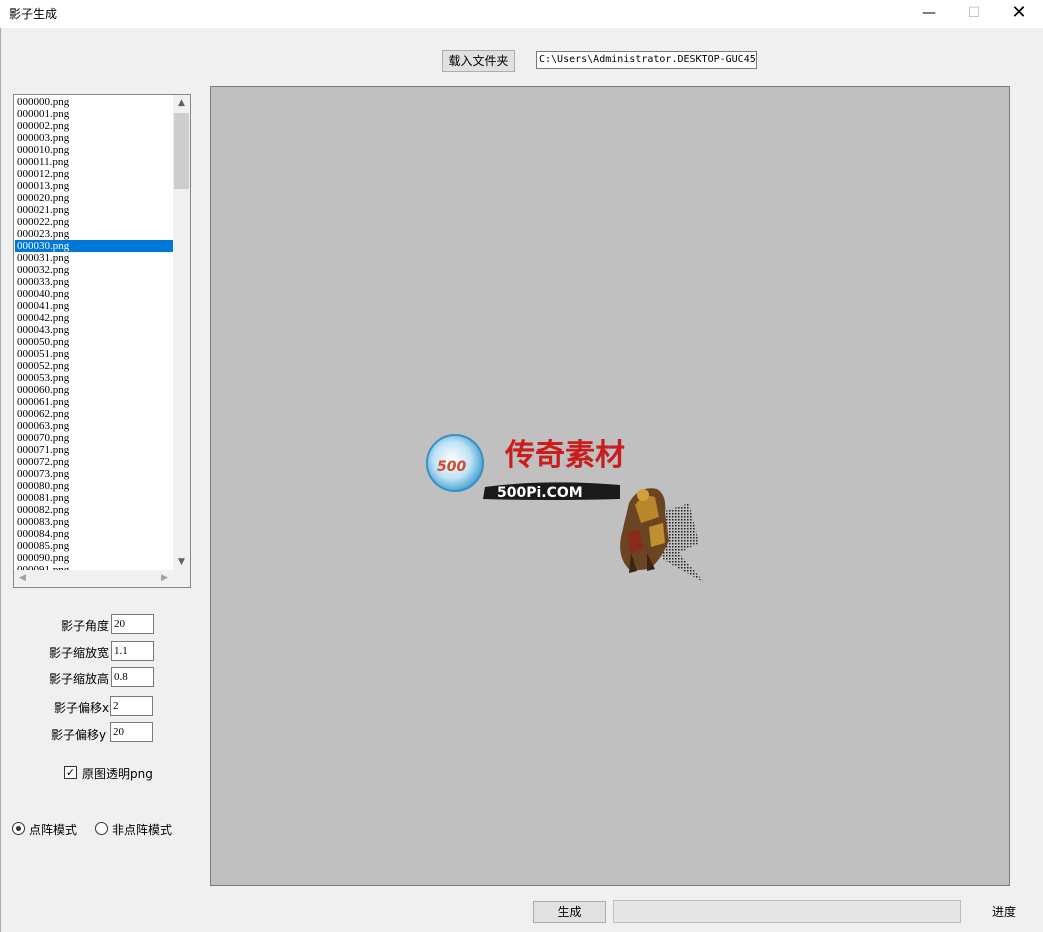 Image resolution: width=1043 pixels, height=932 pixels. What do you see at coordinates (94, 150) in the screenshot?
I see `list-item: 000010.png` at bounding box center [94, 150].